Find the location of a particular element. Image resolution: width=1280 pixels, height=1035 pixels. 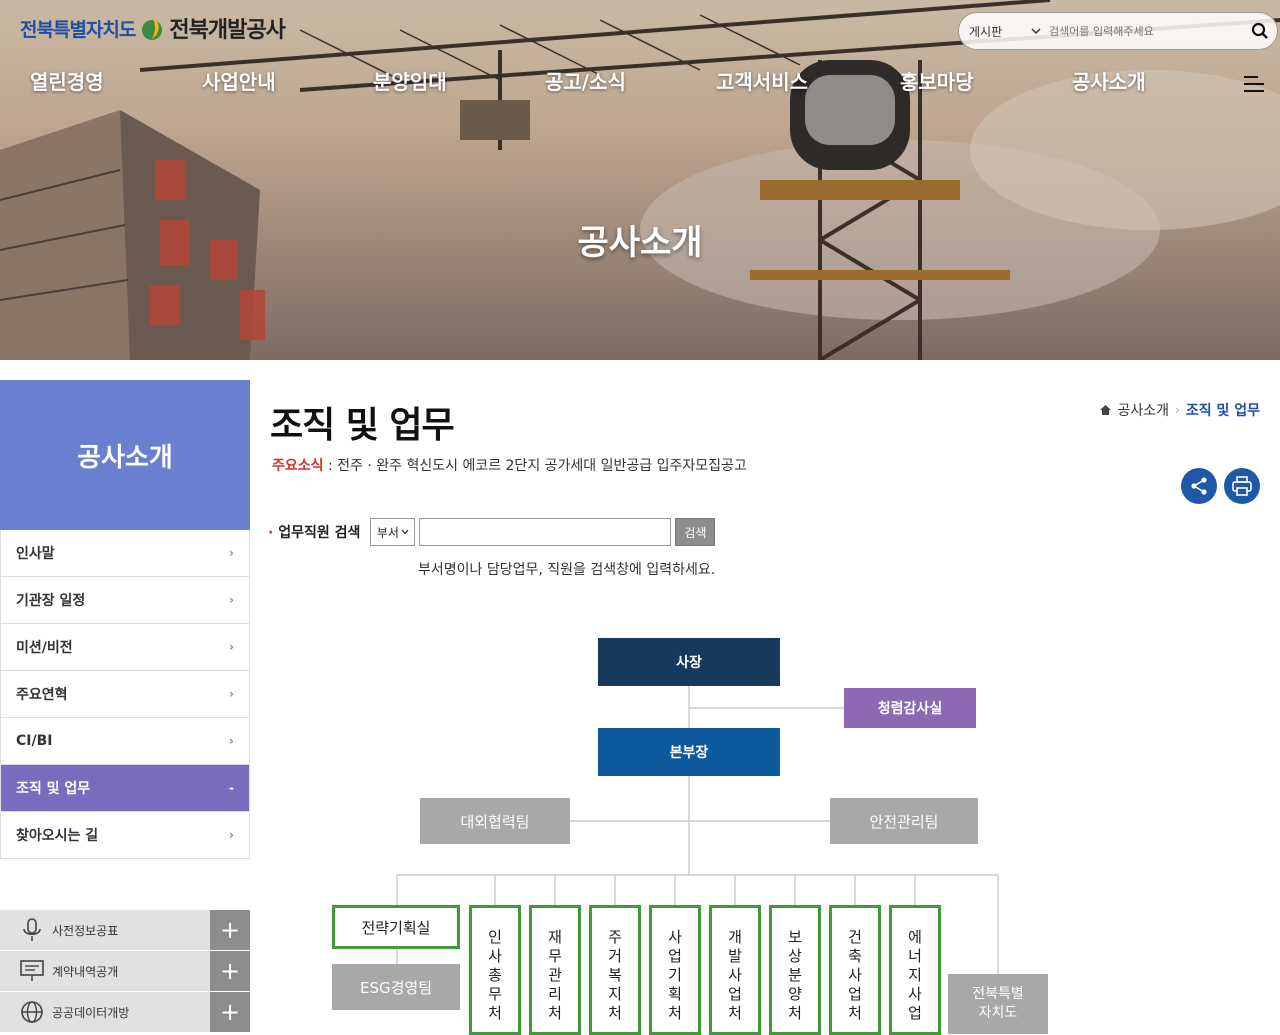

breadcrumb: 공사소개 › 조직 및 업무 is located at coordinates (1179, 410).